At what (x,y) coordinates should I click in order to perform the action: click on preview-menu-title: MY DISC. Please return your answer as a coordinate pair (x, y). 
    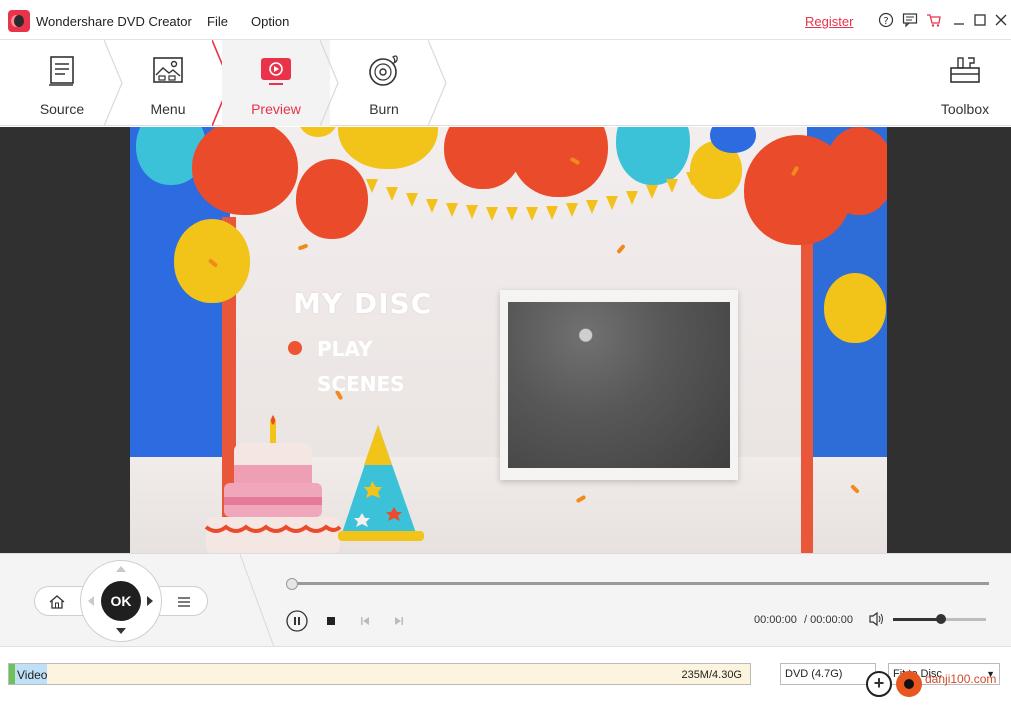
    Looking at the image, I should click on (363, 303).